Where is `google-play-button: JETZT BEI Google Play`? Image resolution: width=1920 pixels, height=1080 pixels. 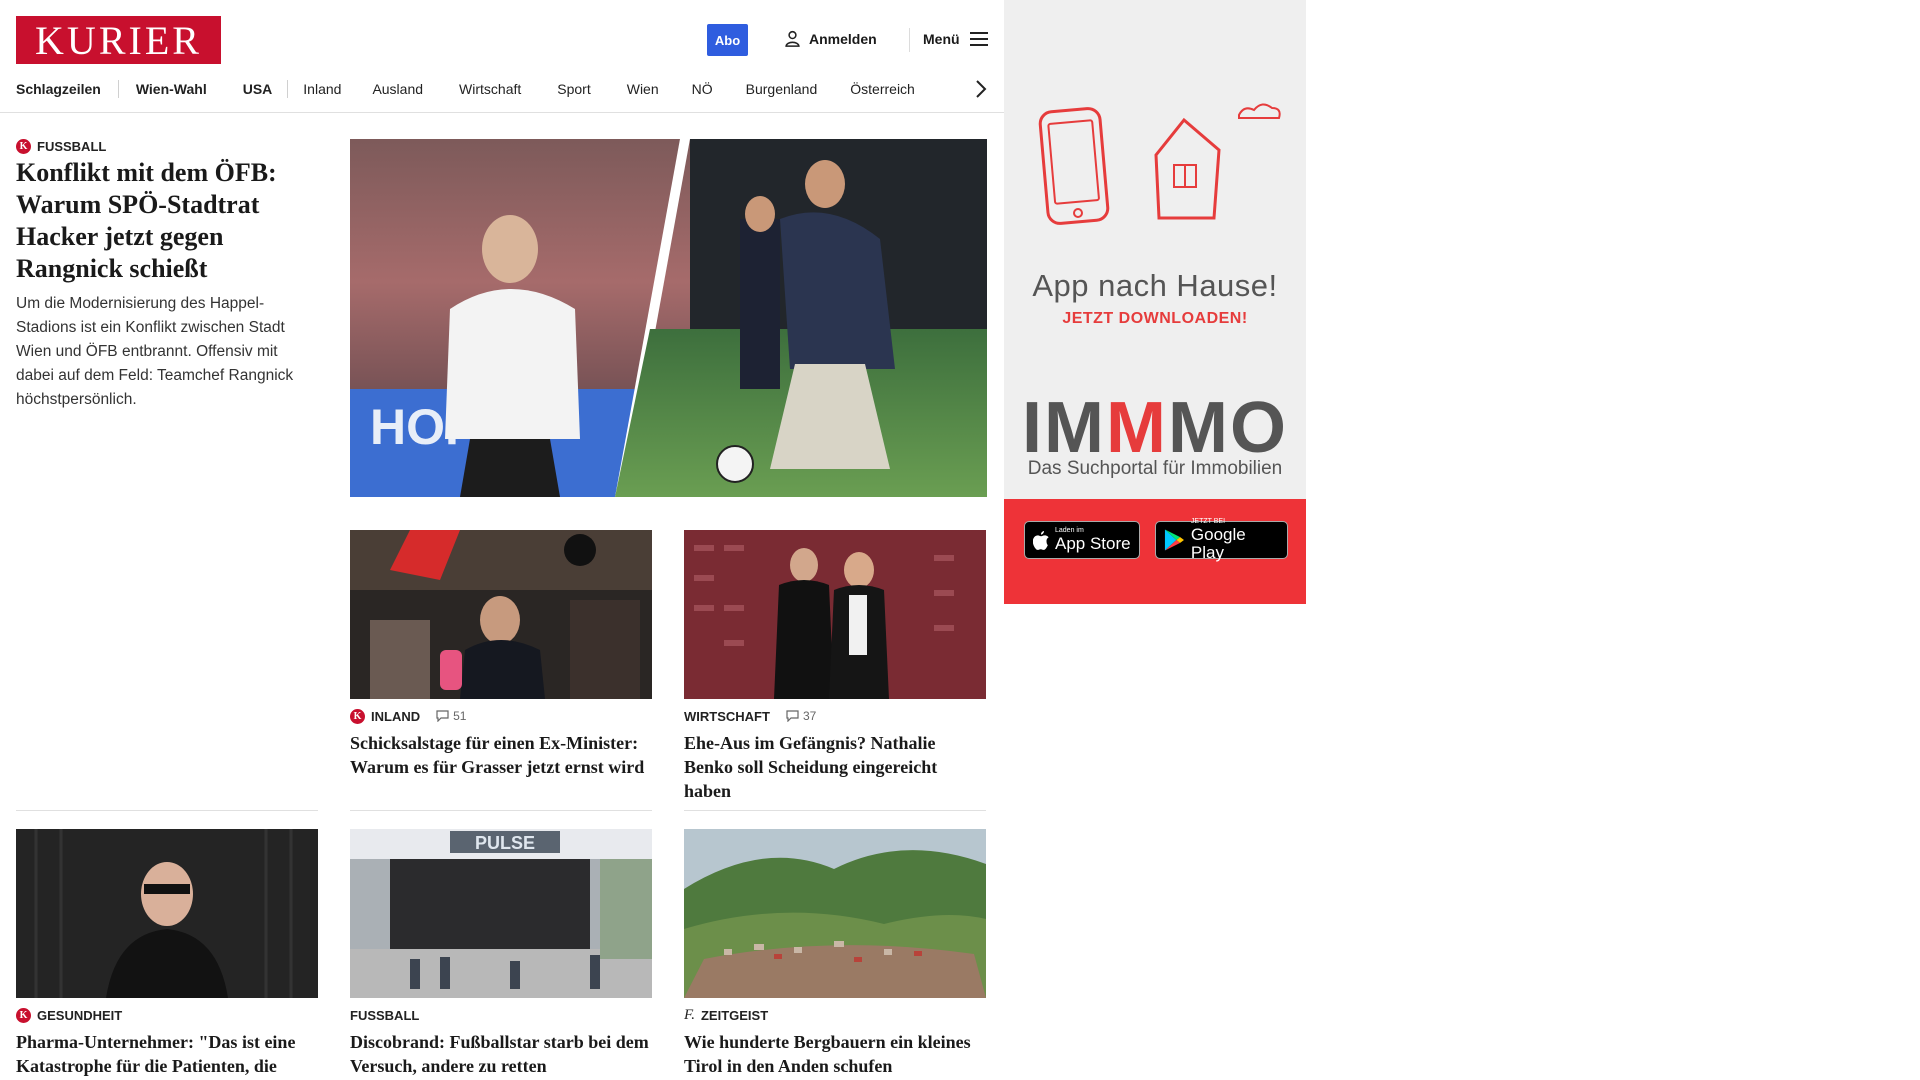
google-play-button: JETZT BEI Google Play is located at coordinates (1221, 540).